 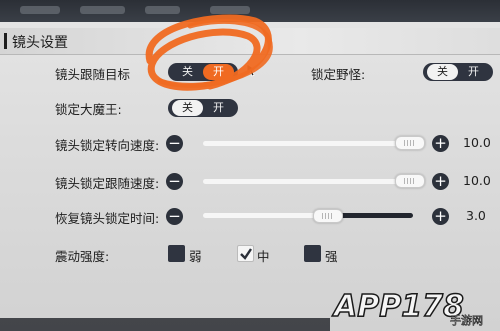 I want to click on slider-label-restore-time: 恢复镜头锁定时间:, so click(x=107, y=218).